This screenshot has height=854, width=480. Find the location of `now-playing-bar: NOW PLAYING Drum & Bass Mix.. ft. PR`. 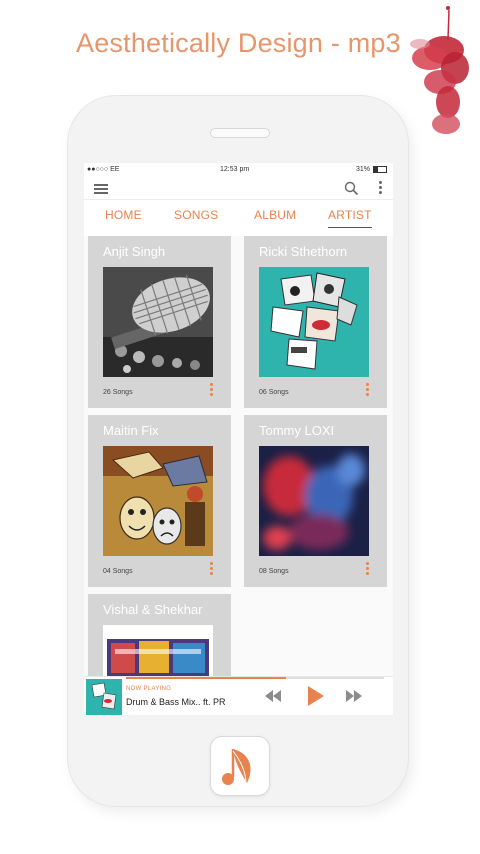

now-playing-bar: NOW PLAYING Drum & Bass Mix.. ft. PR is located at coordinates (238, 695).